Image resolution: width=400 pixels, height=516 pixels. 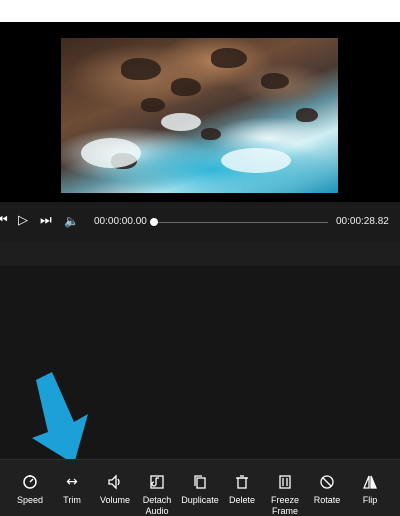 What do you see at coordinates (285, 482) in the screenshot?
I see `freeze-frame-icon` at bounding box center [285, 482].